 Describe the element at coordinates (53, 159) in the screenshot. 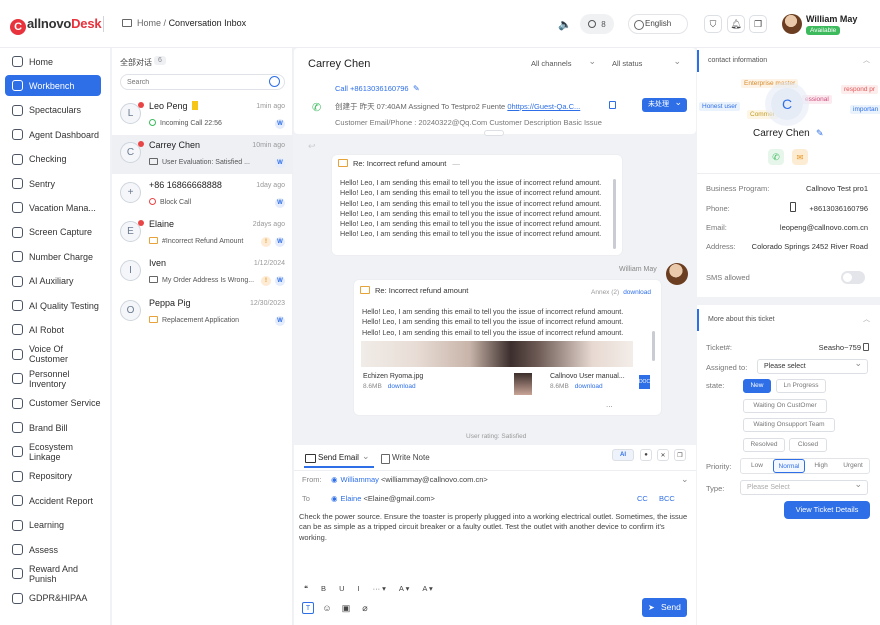

I see `sidebar-item: Checking` at that location.